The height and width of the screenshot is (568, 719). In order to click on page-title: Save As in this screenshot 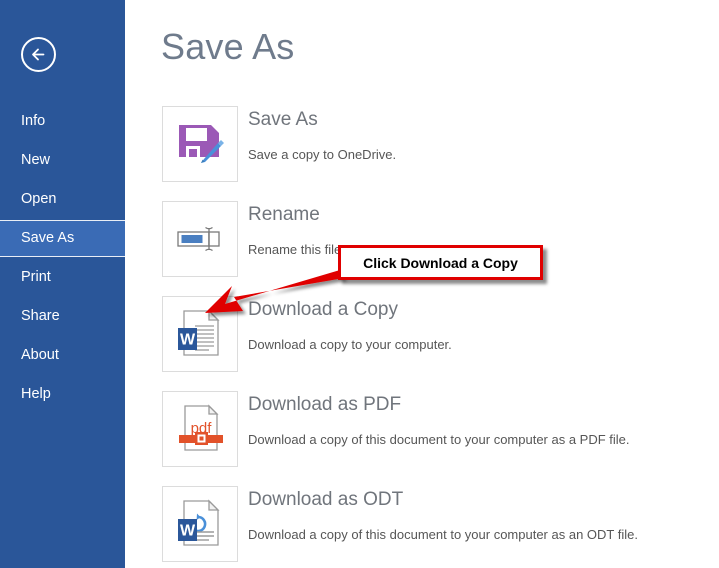, I will do `click(228, 46)`.